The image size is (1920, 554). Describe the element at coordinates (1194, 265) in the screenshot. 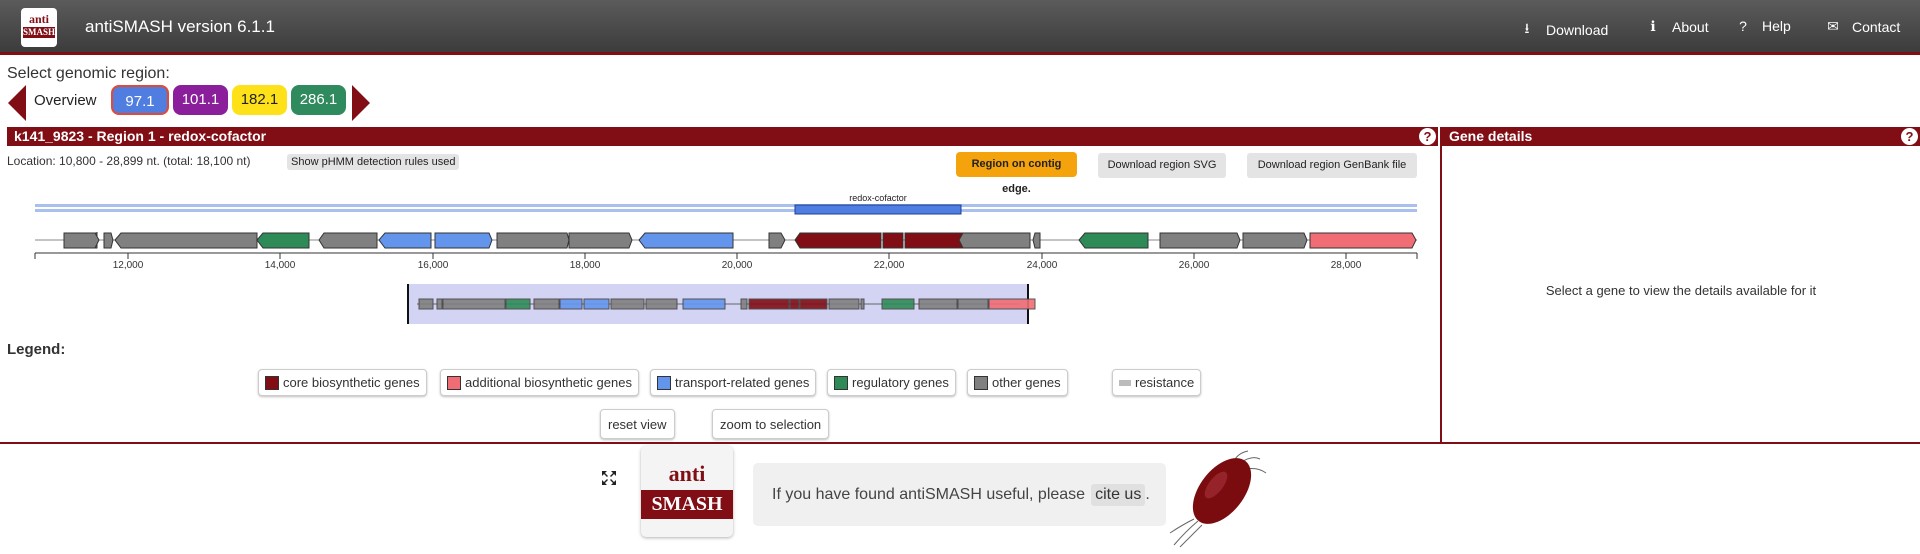

I see `axis-tick-label: 26,000` at that location.